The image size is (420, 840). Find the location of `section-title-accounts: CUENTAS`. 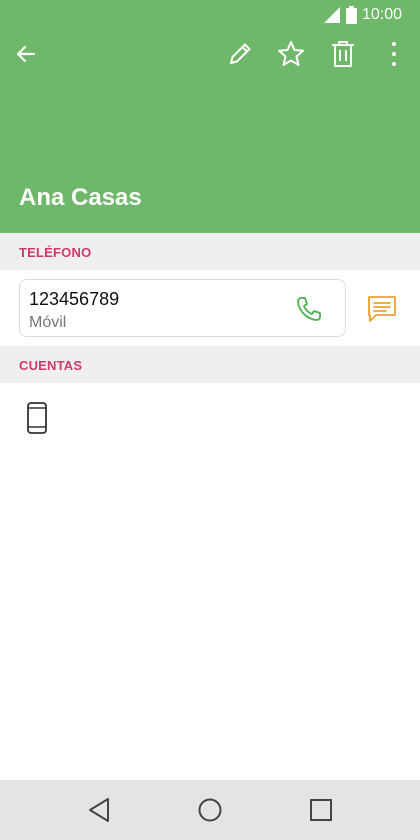

section-title-accounts: CUENTAS is located at coordinates (51, 365).